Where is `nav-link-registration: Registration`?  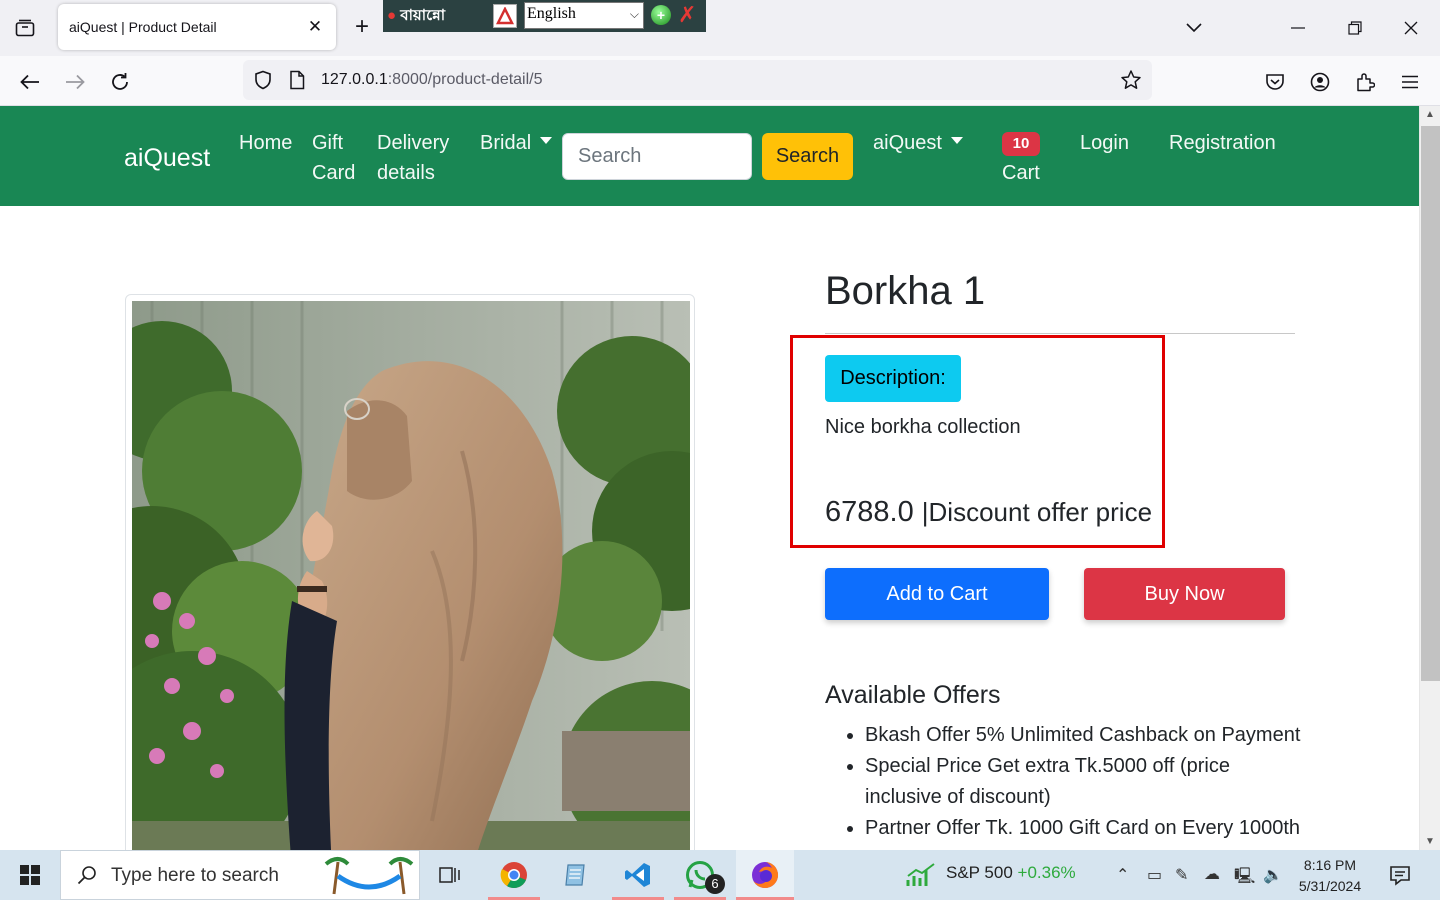 nav-link-registration: Registration is located at coordinates (1222, 143).